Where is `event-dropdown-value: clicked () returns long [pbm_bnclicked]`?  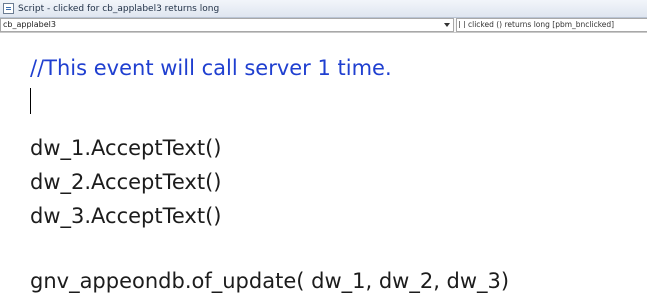
event-dropdown-value: clicked () returns long [pbm_bnclicked] is located at coordinates (541, 24).